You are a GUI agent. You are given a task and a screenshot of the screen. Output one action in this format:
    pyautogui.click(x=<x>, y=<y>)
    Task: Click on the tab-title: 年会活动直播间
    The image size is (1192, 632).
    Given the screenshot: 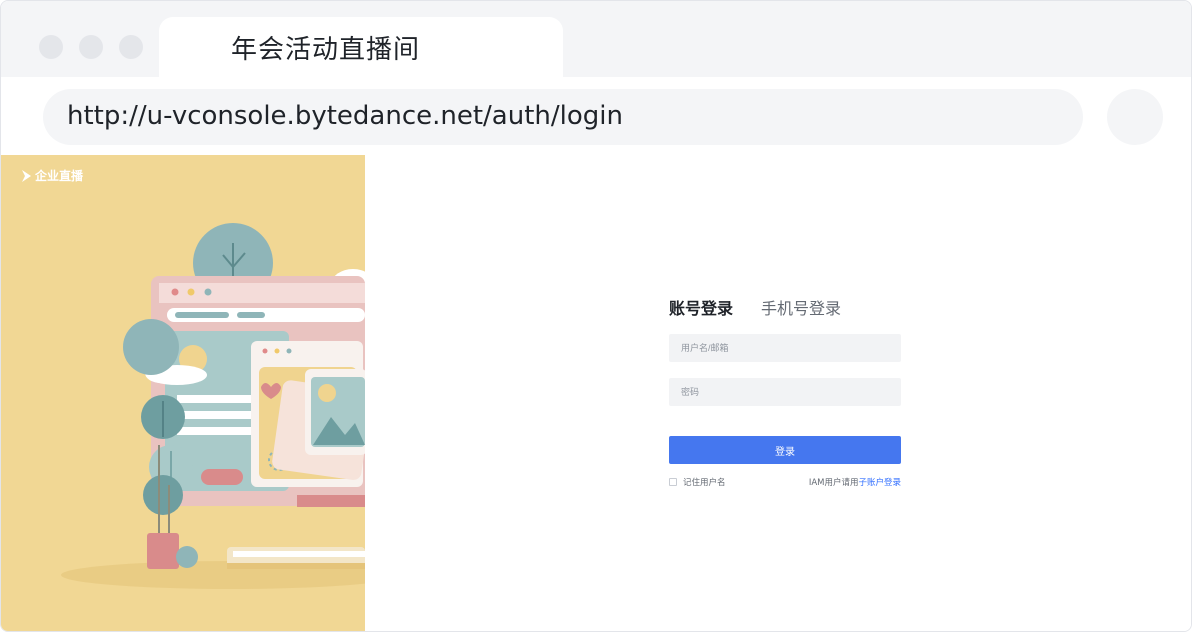 What is the action you would take?
    pyautogui.click(x=326, y=50)
    